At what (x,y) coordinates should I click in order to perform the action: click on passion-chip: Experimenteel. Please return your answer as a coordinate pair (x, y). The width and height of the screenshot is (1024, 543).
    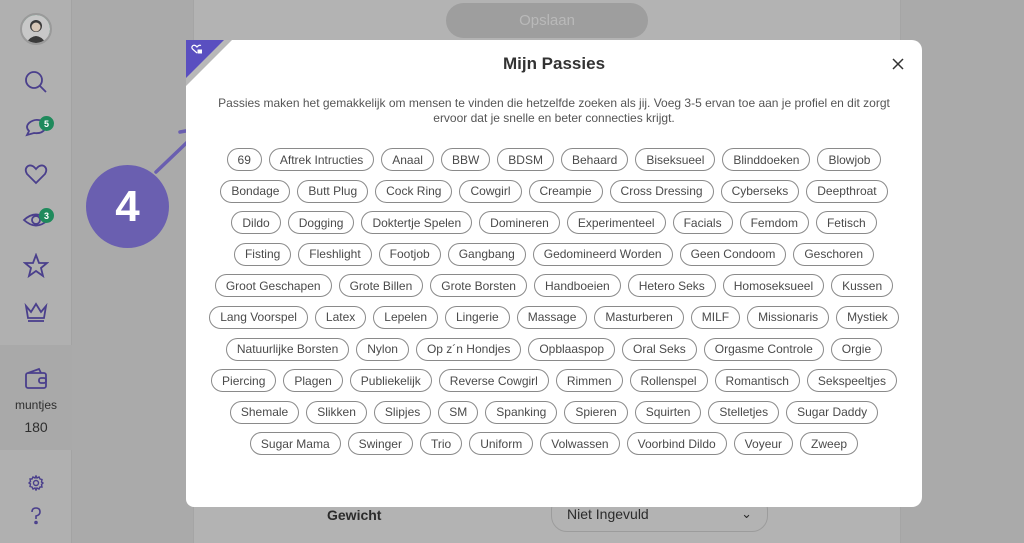
    Looking at the image, I should click on (616, 223).